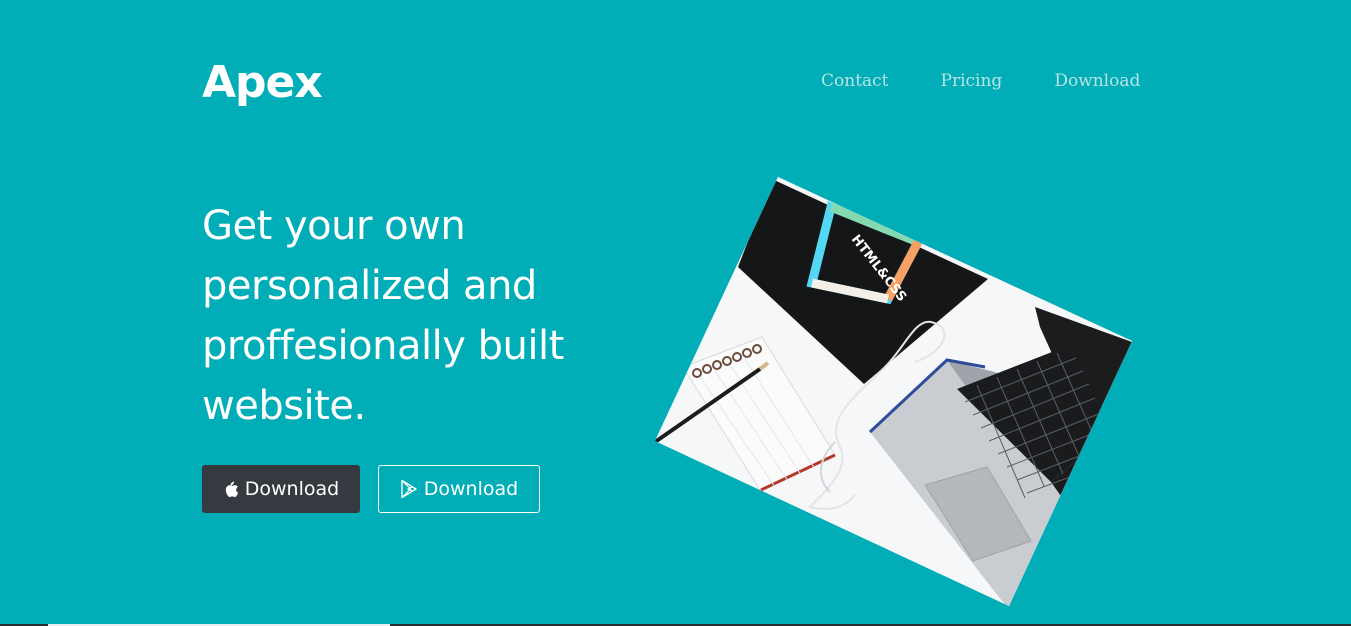  I want to click on nav-link-download: Download, so click(1097, 81).